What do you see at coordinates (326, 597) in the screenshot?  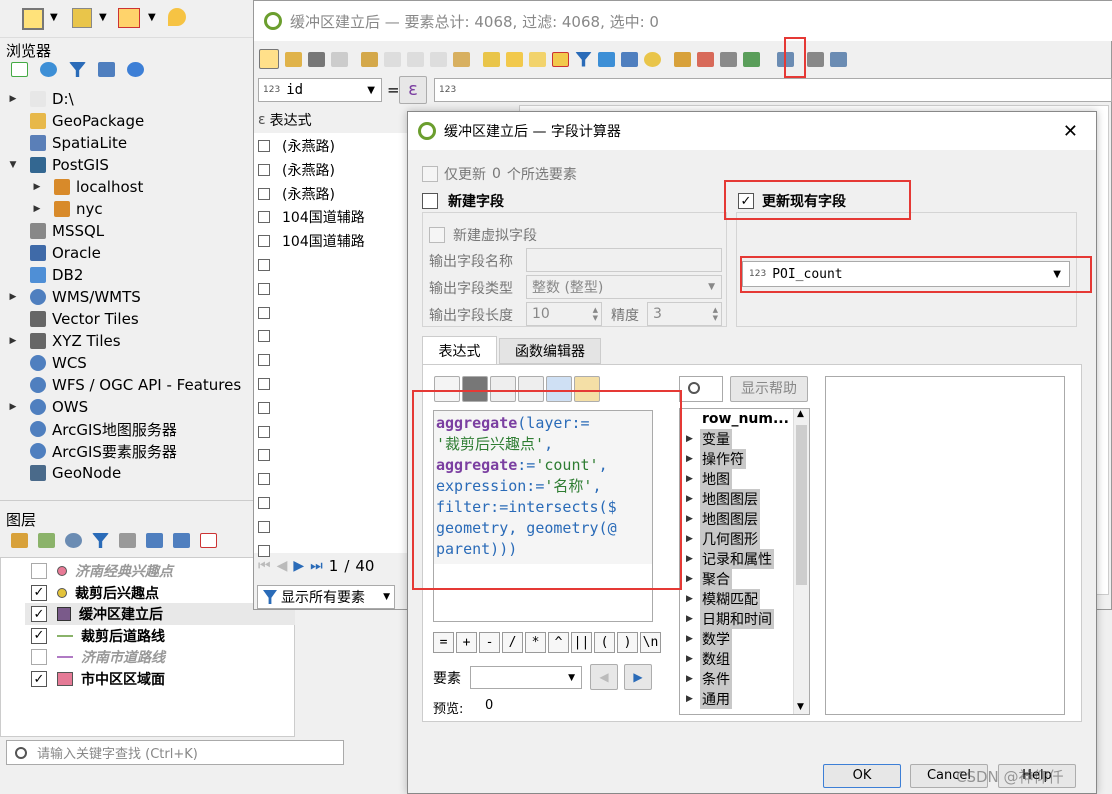 I see `show-all-button: 显示所有要素 ▼` at bounding box center [326, 597].